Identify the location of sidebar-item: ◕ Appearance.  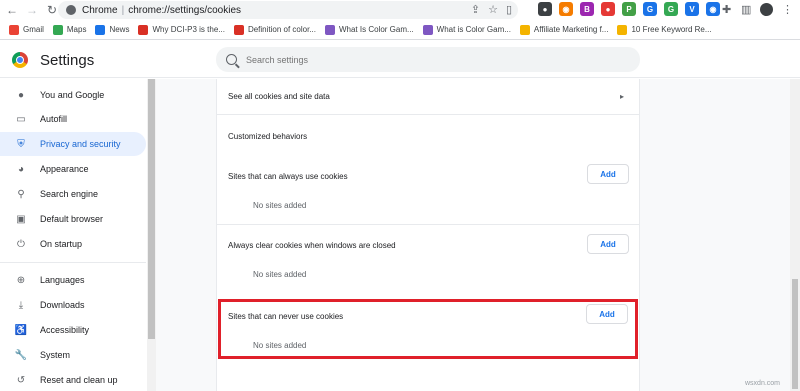
(73, 169).